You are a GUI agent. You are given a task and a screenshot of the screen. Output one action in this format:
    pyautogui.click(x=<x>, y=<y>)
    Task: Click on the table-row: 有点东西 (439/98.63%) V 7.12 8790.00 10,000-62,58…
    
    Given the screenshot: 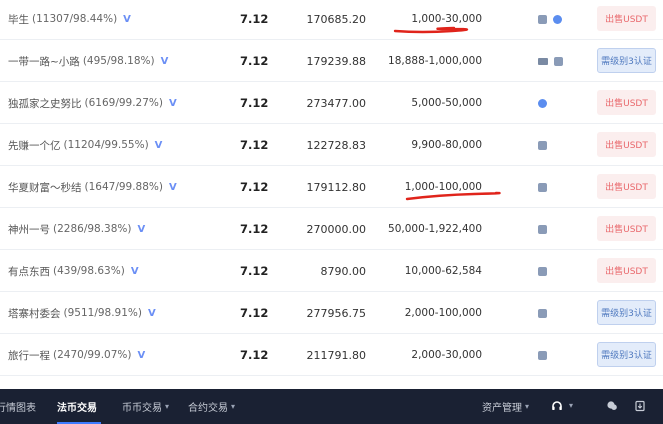 What is the action you would take?
    pyautogui.click(x=331, y=271)
    